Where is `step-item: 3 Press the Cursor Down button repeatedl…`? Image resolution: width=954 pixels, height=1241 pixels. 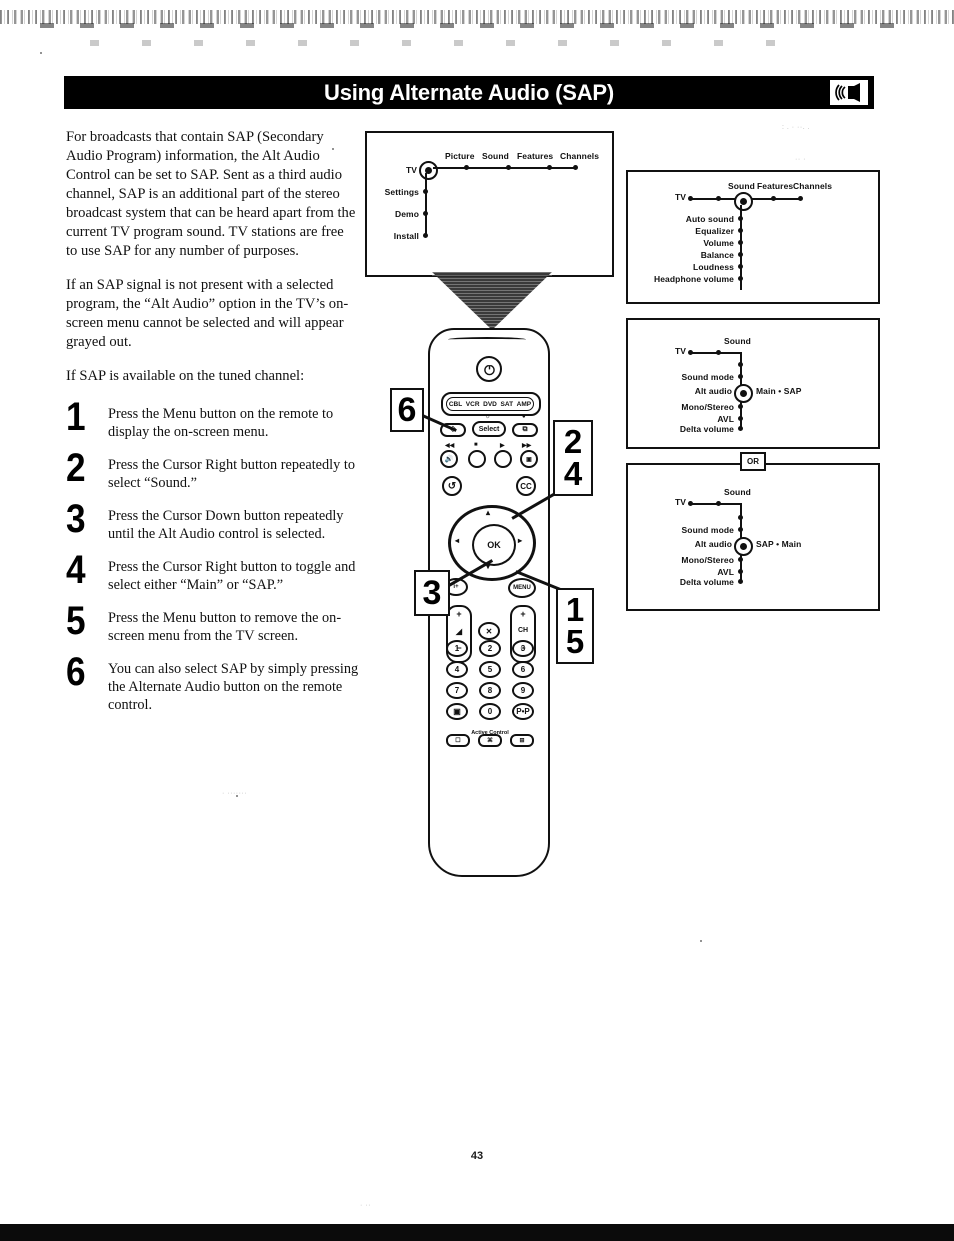 step-item: 3 Press the Cursor Down button repeatedl… is located at coordinates (213, 524).